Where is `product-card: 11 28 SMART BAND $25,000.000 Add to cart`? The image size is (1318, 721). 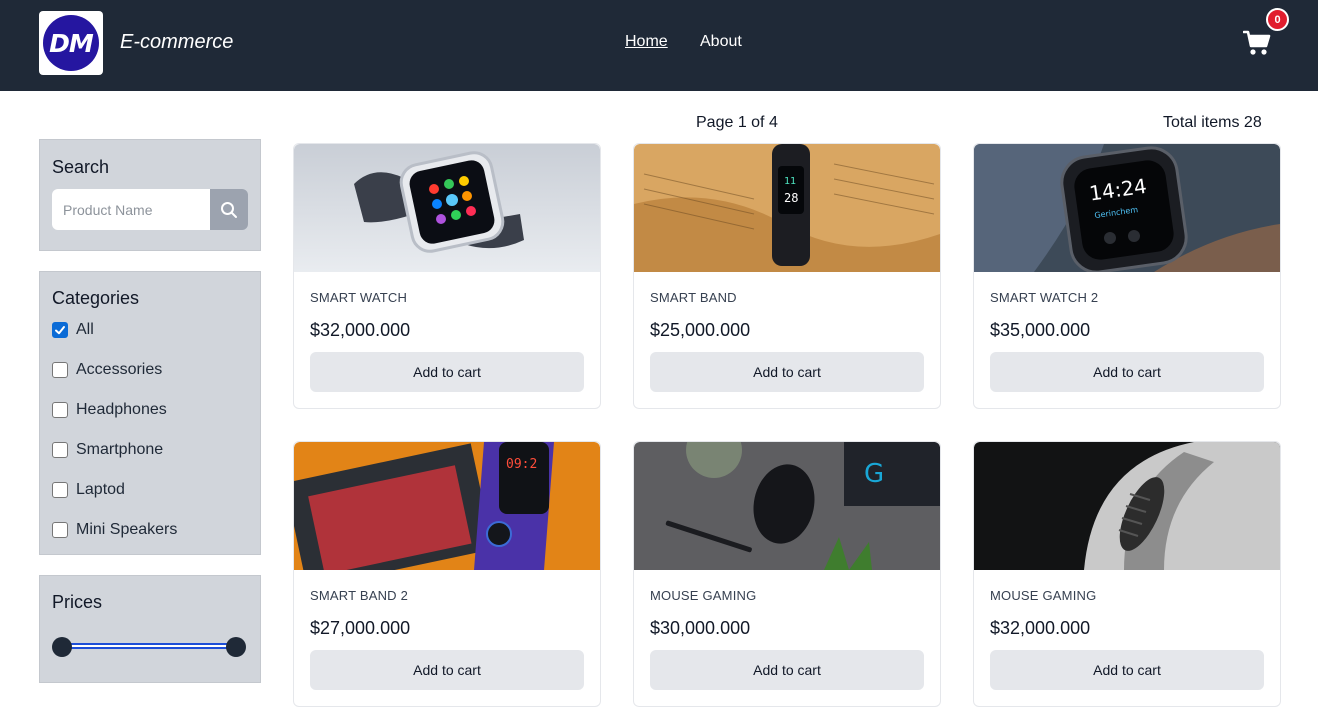
product-card: 11 28 SMART BAND $25,000.000 Add to cart is located at coordinates (787, 276).